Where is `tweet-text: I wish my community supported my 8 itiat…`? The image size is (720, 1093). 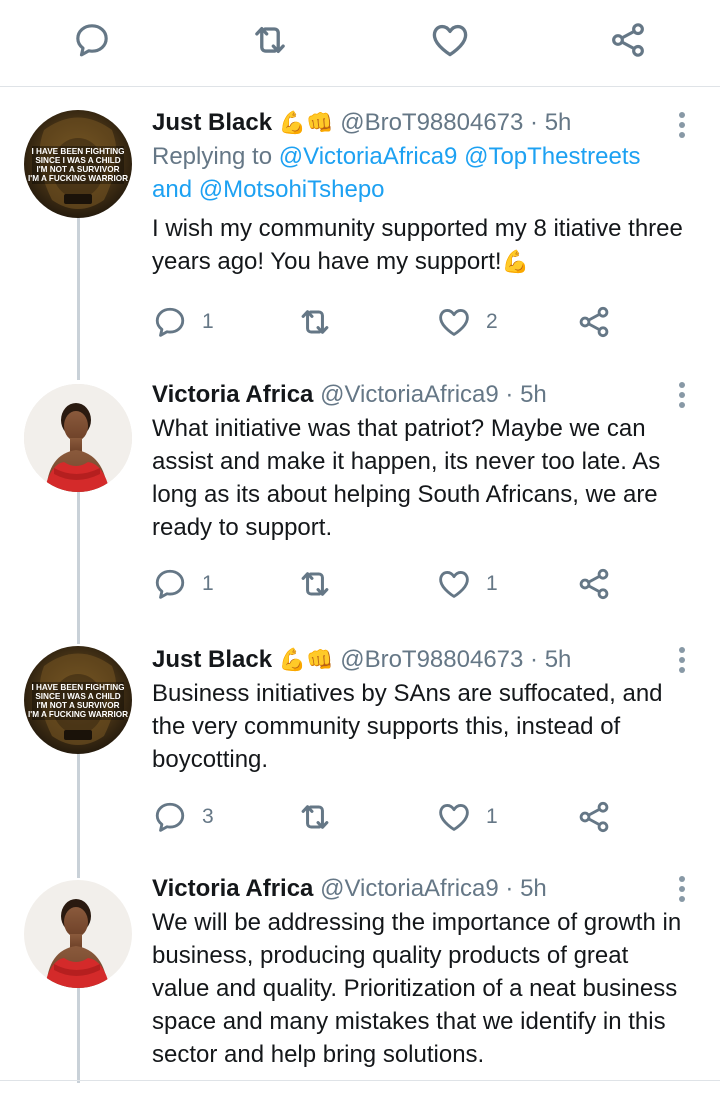
tweet-text: I wish my community supported my 8 itiat… is located at coordinates (417, 245).